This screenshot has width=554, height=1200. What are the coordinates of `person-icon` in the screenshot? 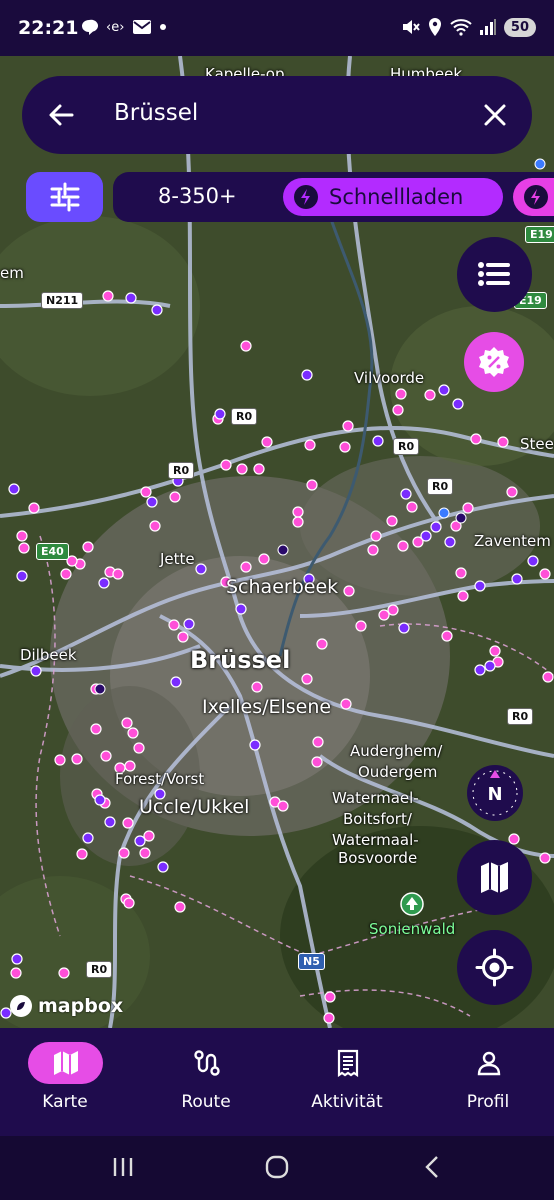 It's located at (488, 1063).